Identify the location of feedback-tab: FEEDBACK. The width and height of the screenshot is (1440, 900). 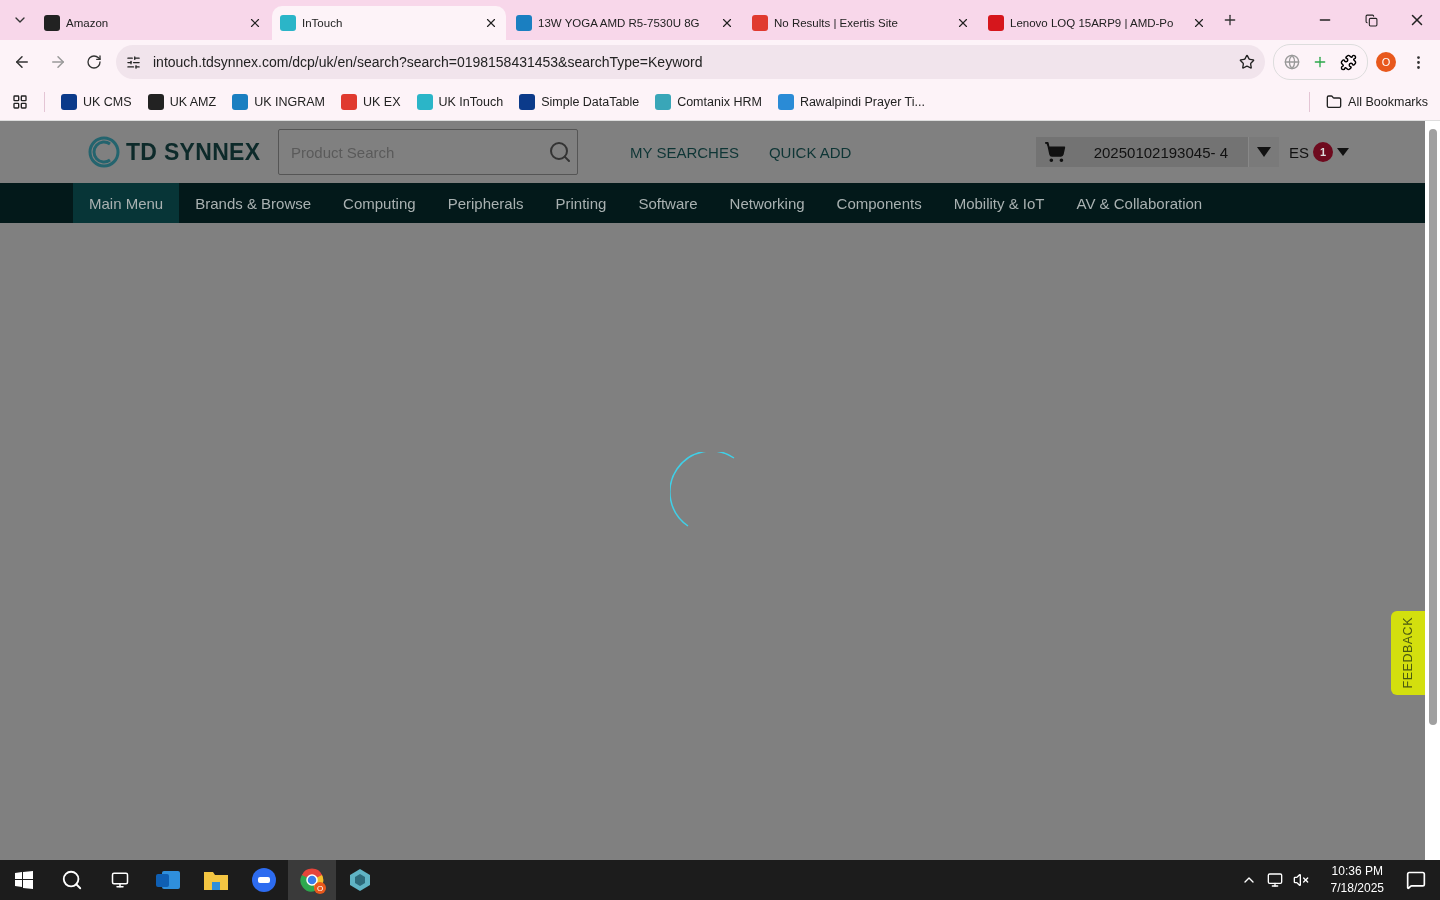
(1408, 653).